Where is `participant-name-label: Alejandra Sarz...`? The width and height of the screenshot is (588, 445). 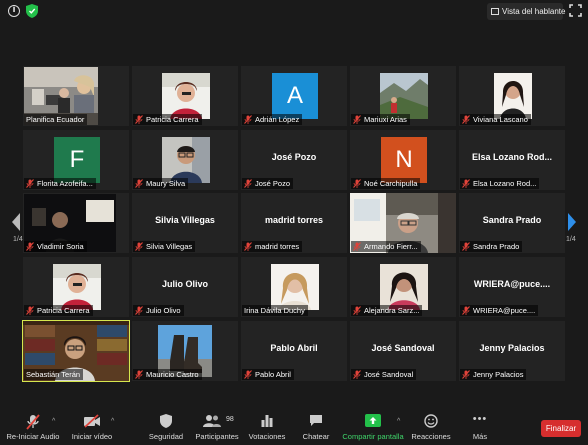 participant-name-label: Alejandra Sarz... is located at coordinates (387, 310).